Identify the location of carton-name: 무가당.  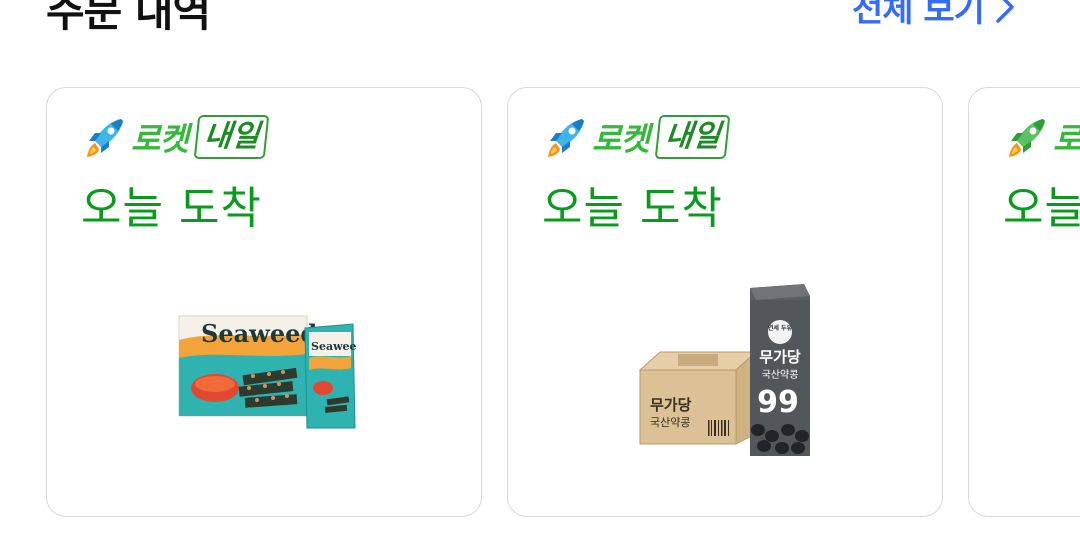
(780, 357).